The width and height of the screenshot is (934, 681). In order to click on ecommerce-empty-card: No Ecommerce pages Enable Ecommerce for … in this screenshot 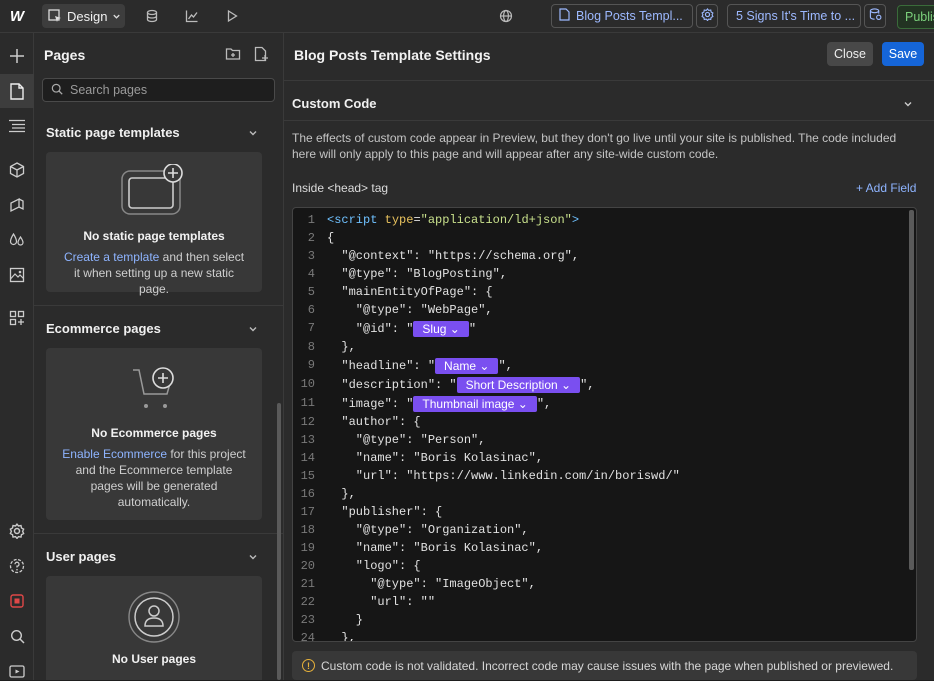, I will do `click(154, 434)`.